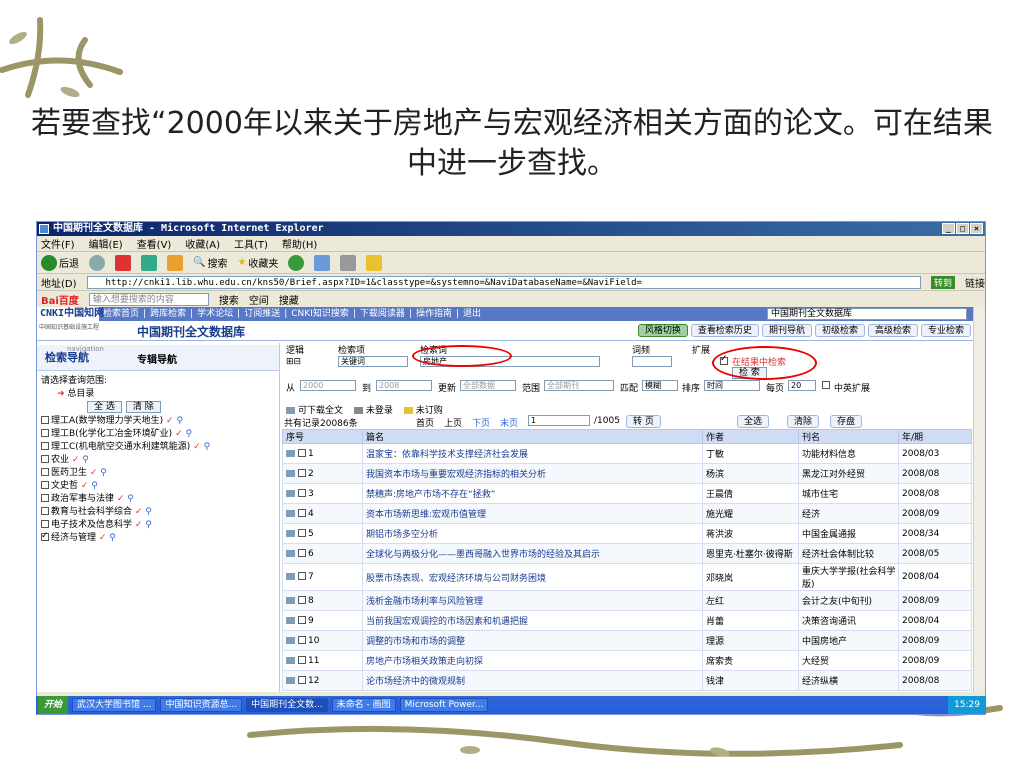  I want to click on row-author: 邓晓岚, so click(750, 577).